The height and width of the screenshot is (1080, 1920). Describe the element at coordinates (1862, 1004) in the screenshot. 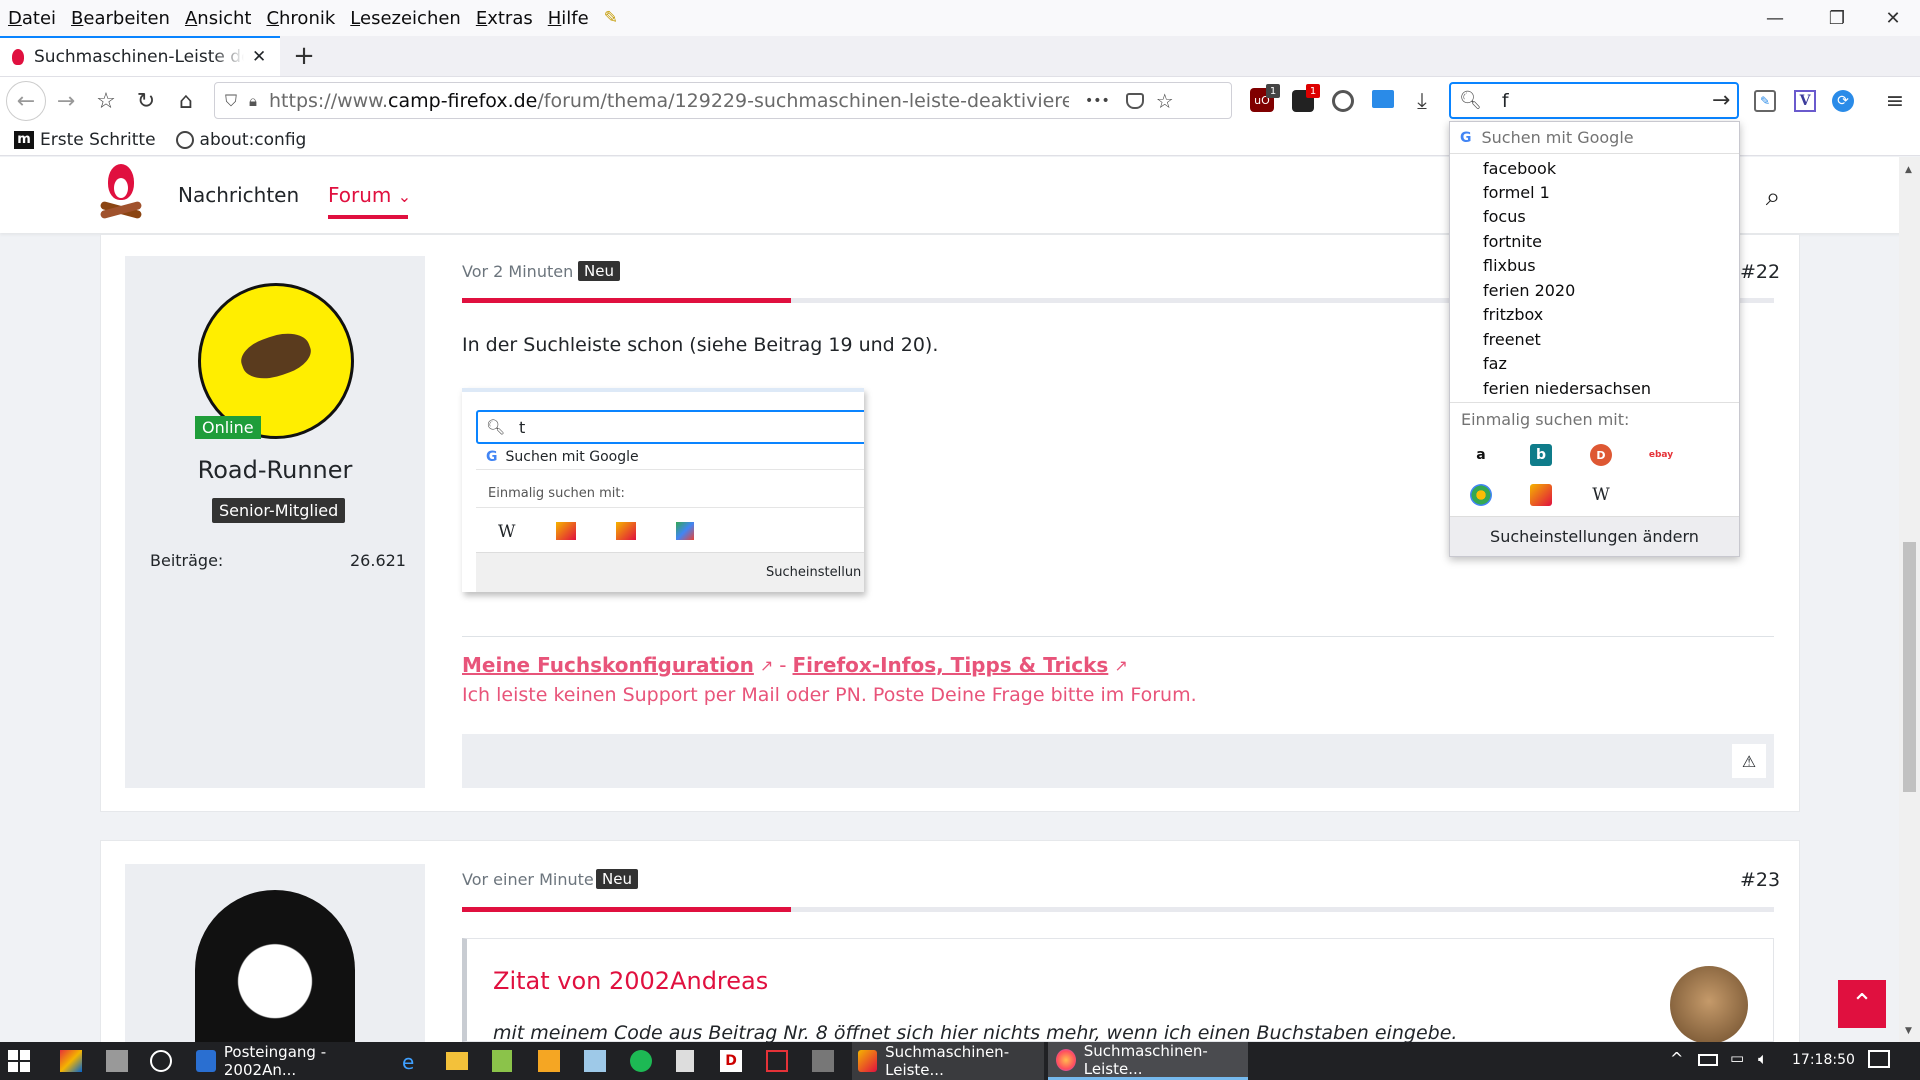

I see `scroll-to-top-button: ⌃` at that location.